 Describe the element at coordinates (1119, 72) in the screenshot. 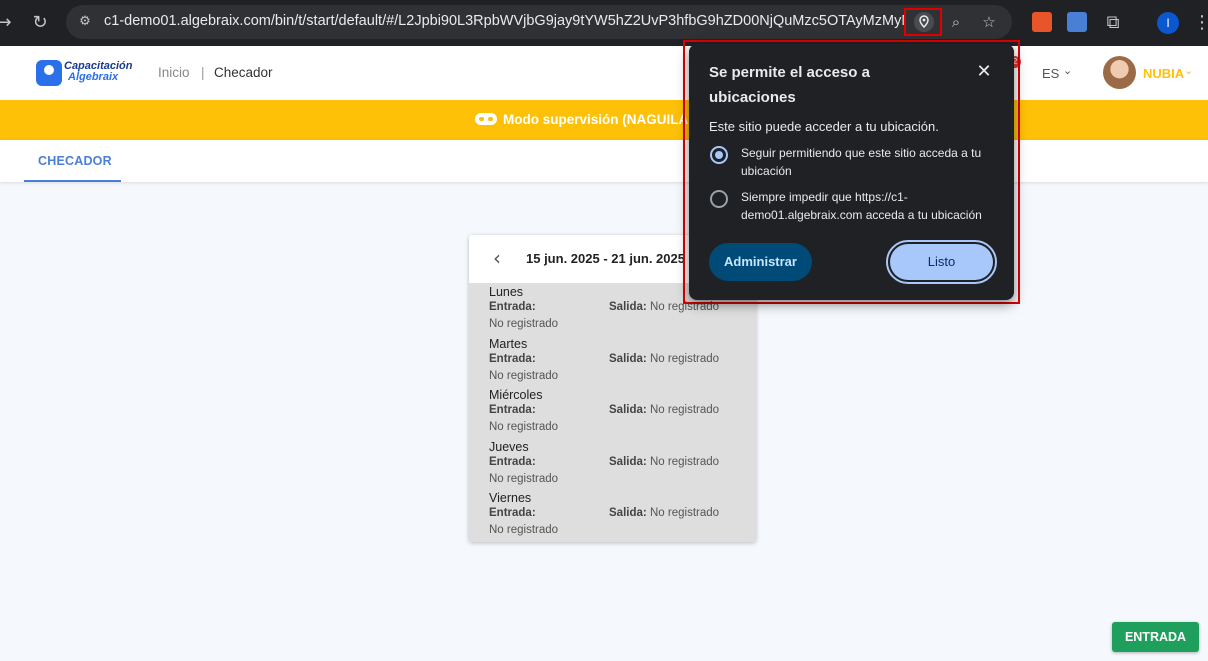

I see `avatar` at that location.